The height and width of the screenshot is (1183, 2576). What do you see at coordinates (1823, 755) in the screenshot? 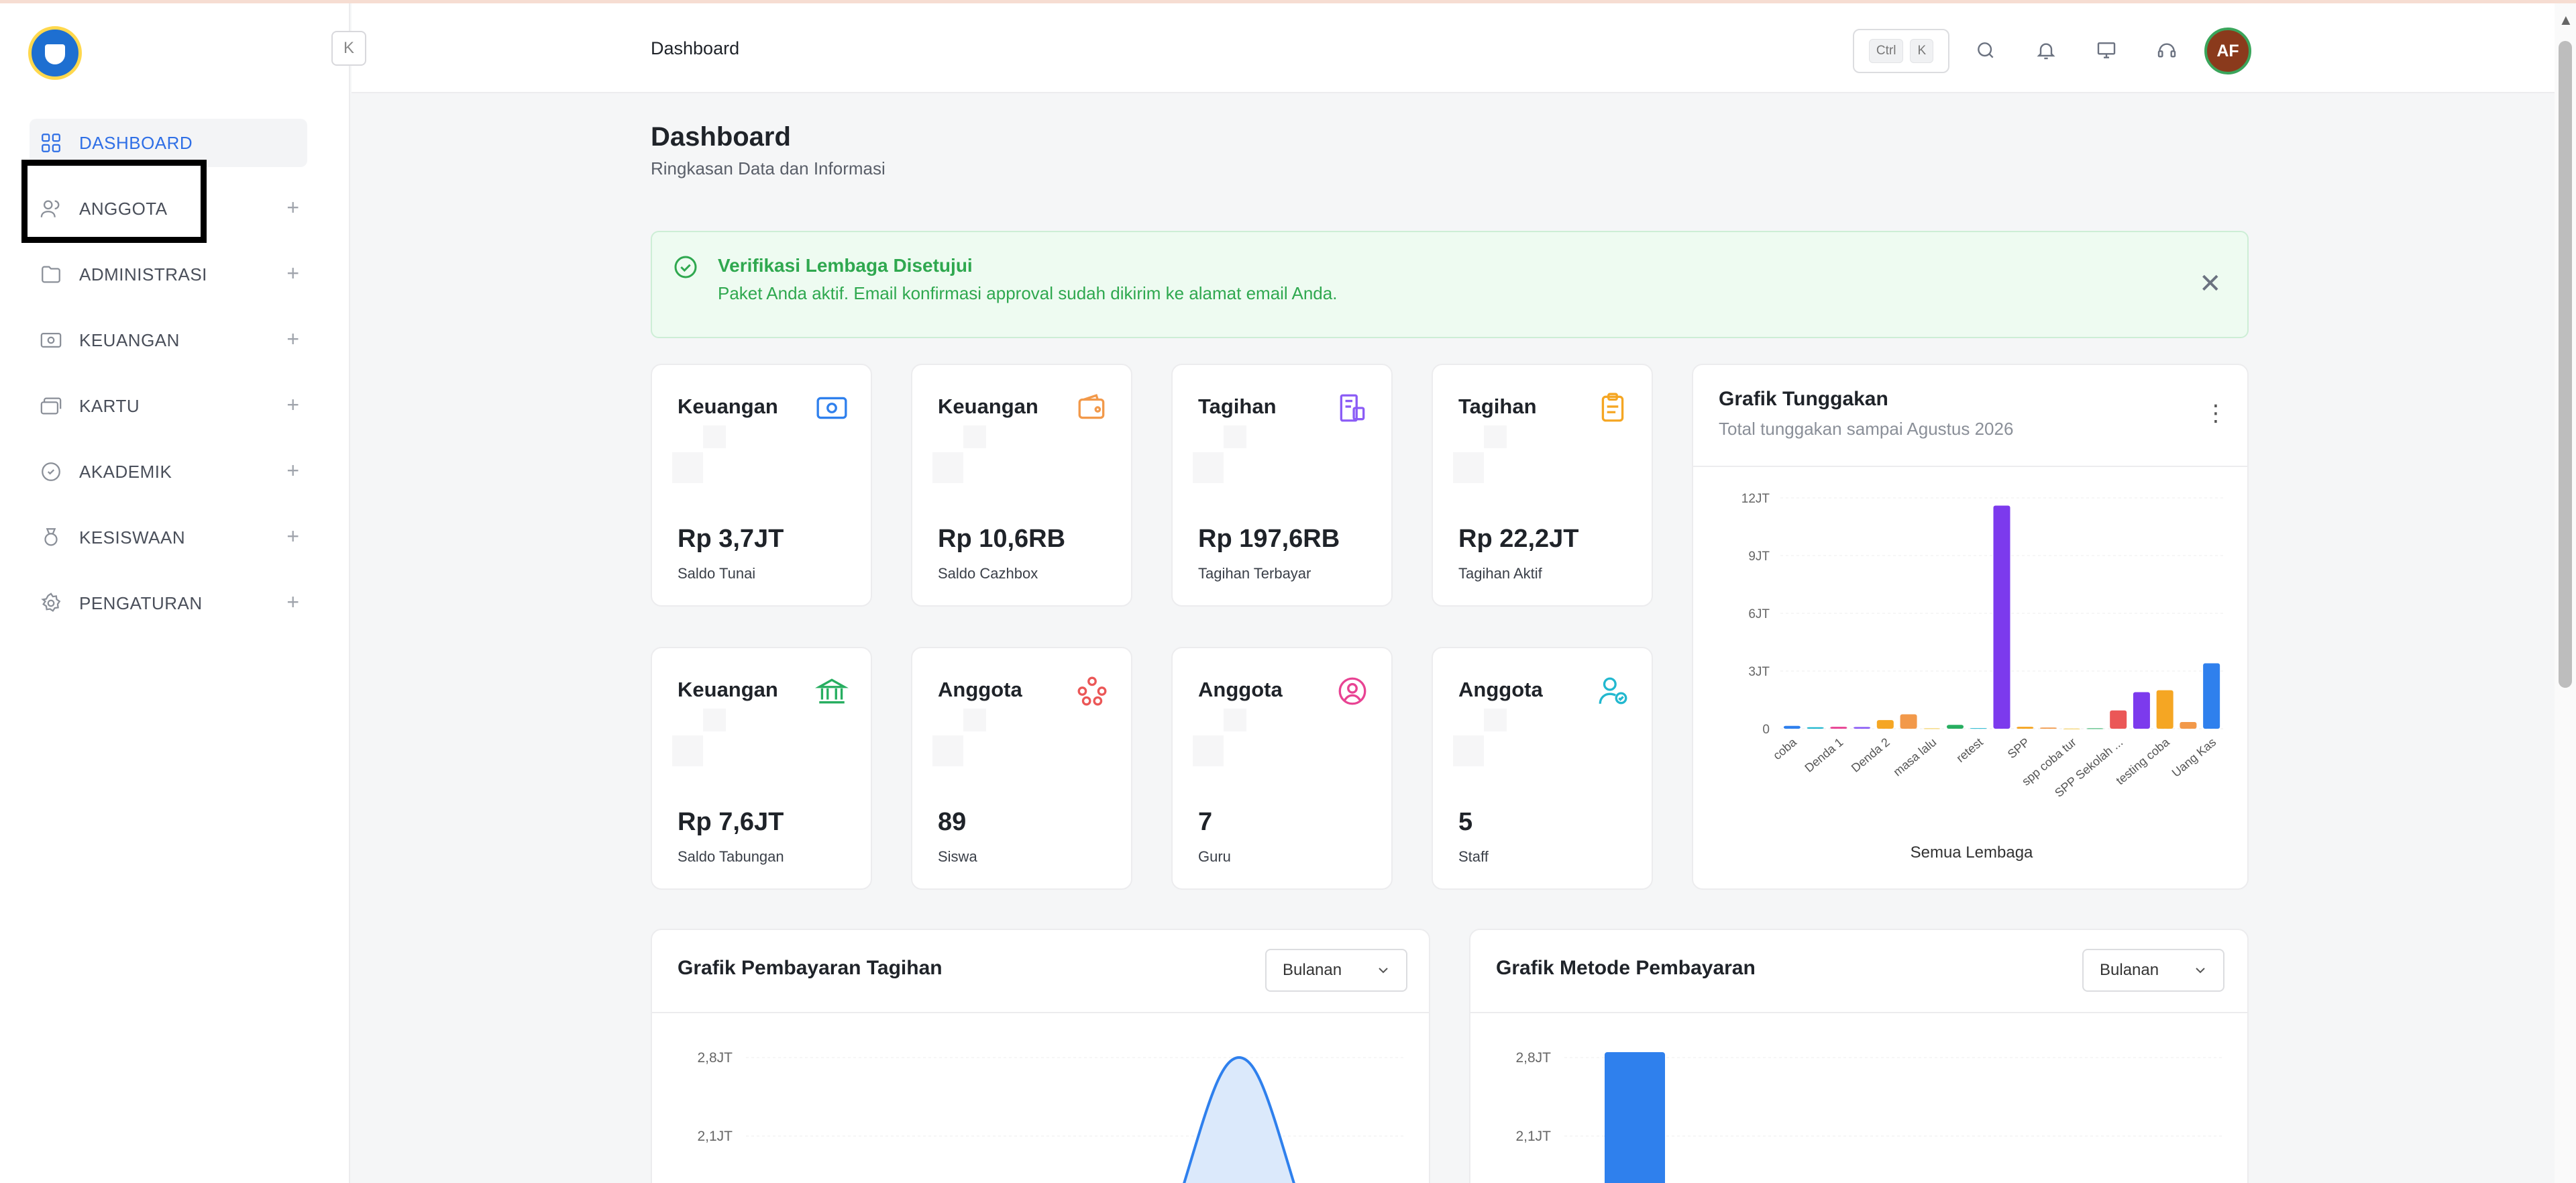
I see `x-tick-label: Denda 1` at bounding box center [1823, 755].